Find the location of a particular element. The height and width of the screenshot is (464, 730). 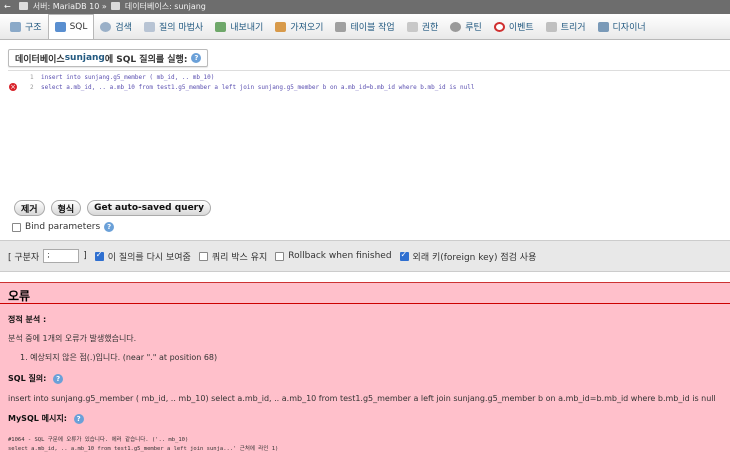

routines-icon is located at coordinates (456, 26).